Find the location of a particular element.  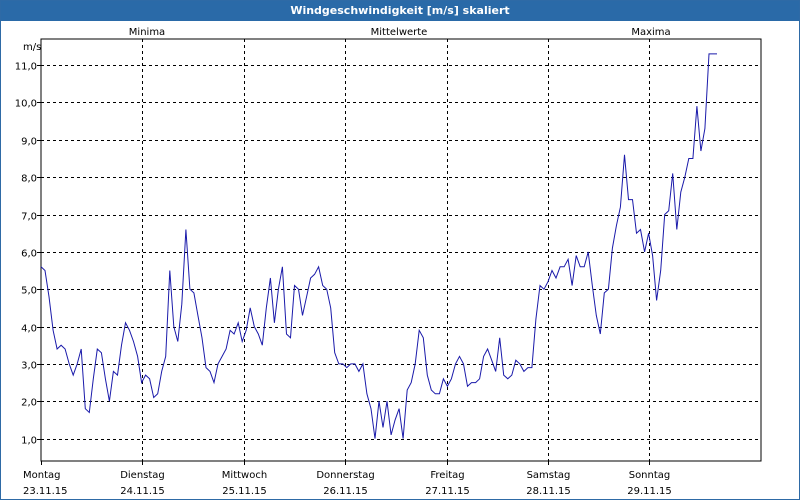

x-tick-day-label: Donnerstag is located at coordinates (345, 475).